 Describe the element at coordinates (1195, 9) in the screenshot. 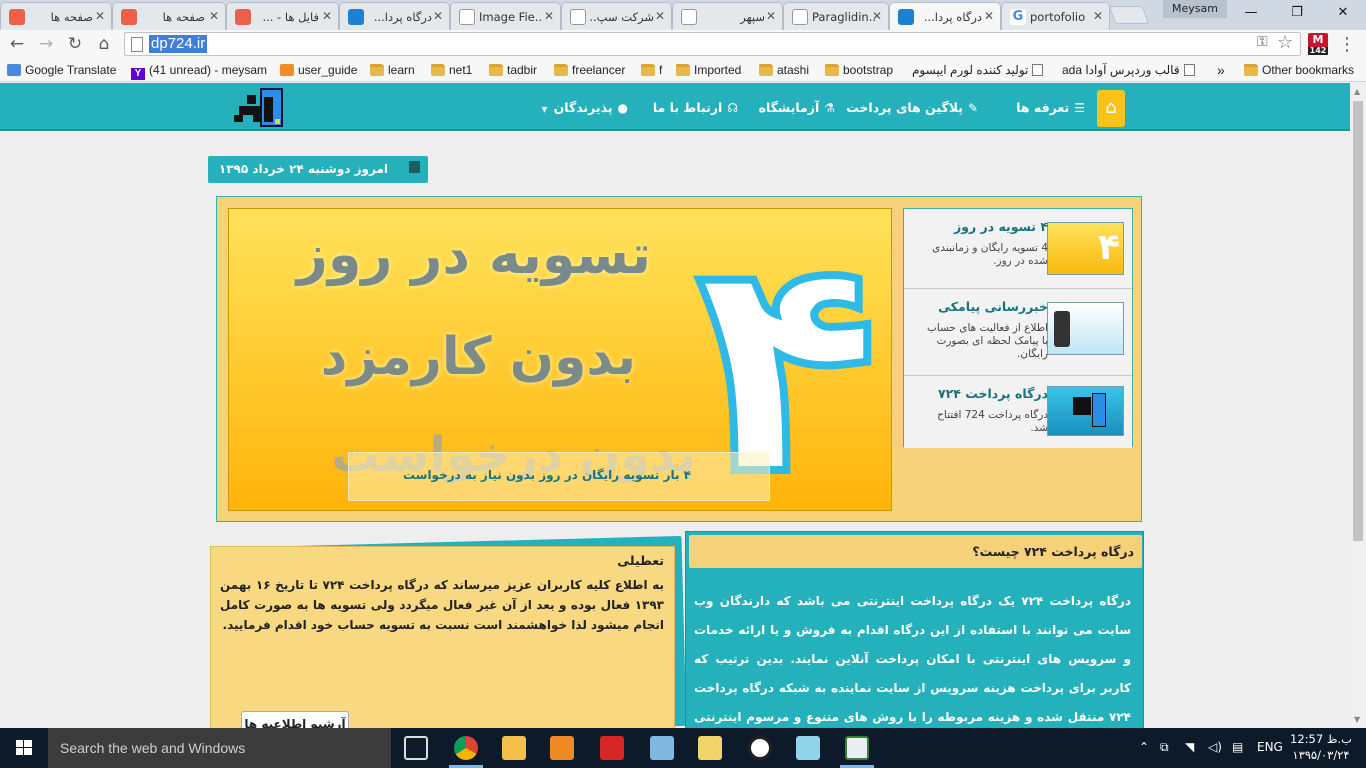

I see `profile-button: Meysam` at that location.